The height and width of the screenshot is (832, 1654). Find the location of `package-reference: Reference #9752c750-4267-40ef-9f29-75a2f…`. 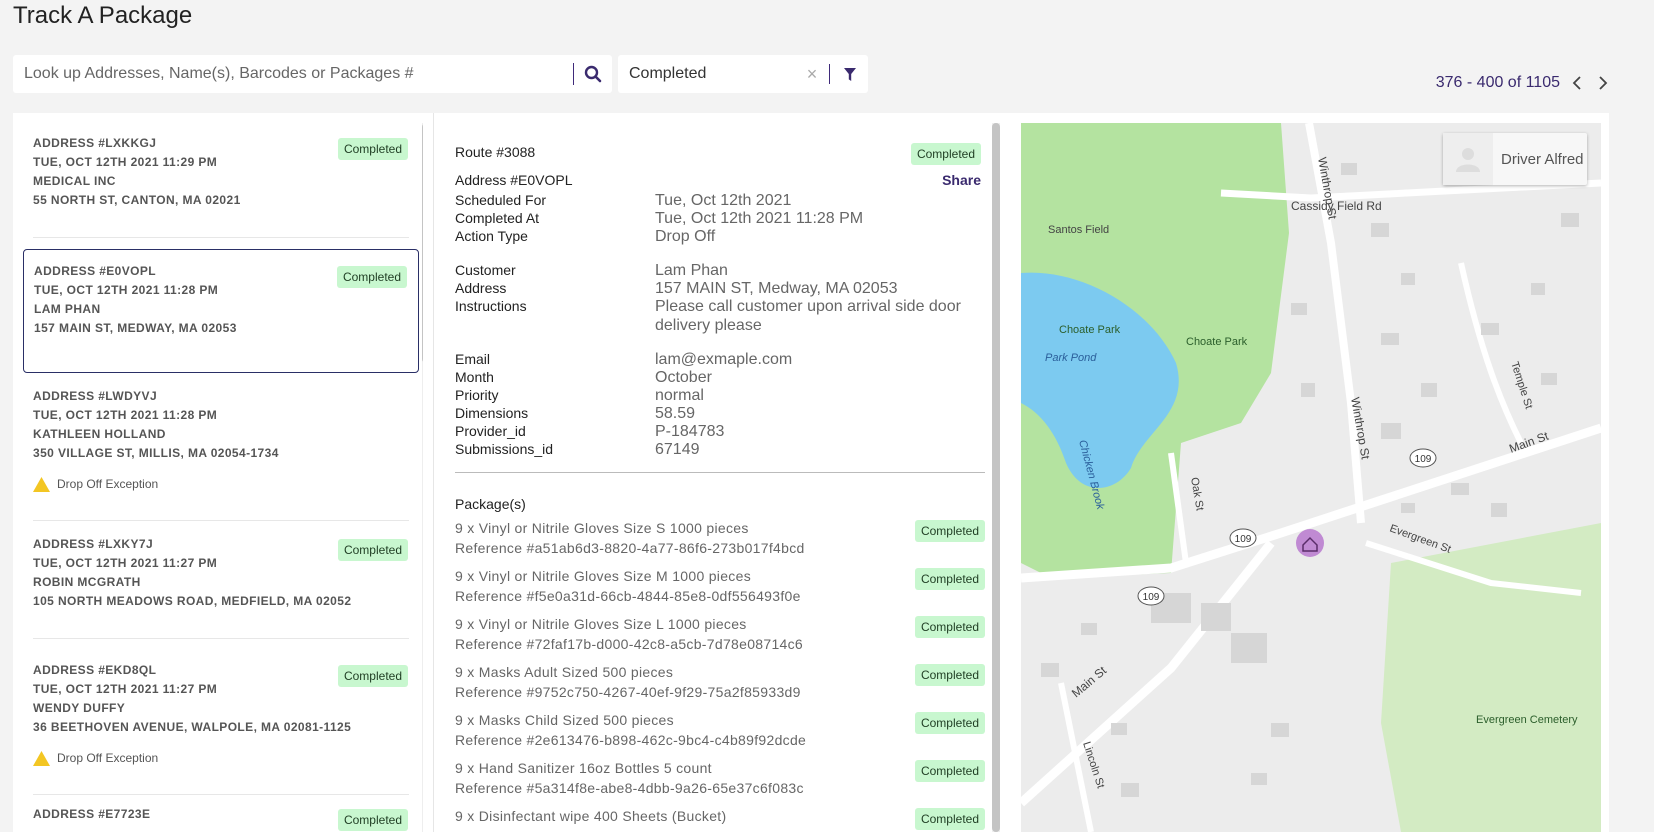

package-reference: Reference #9752c750-4267-40ef-9f29-75a2f… is located at coordinates (628, 692).